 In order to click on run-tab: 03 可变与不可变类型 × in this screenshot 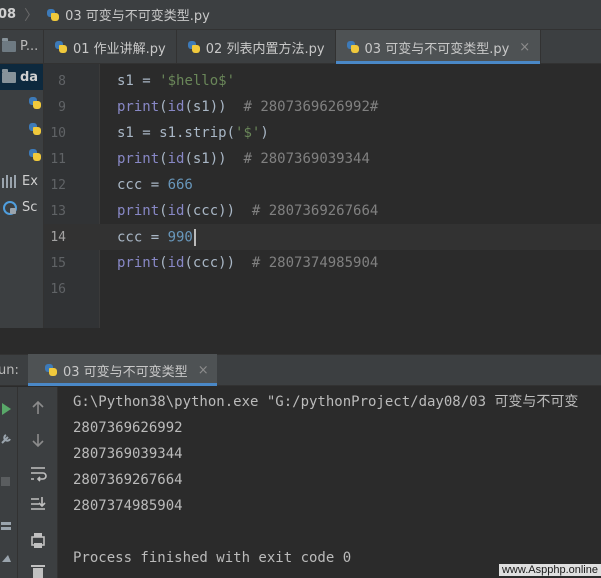, I will do `click(122, 370)`.